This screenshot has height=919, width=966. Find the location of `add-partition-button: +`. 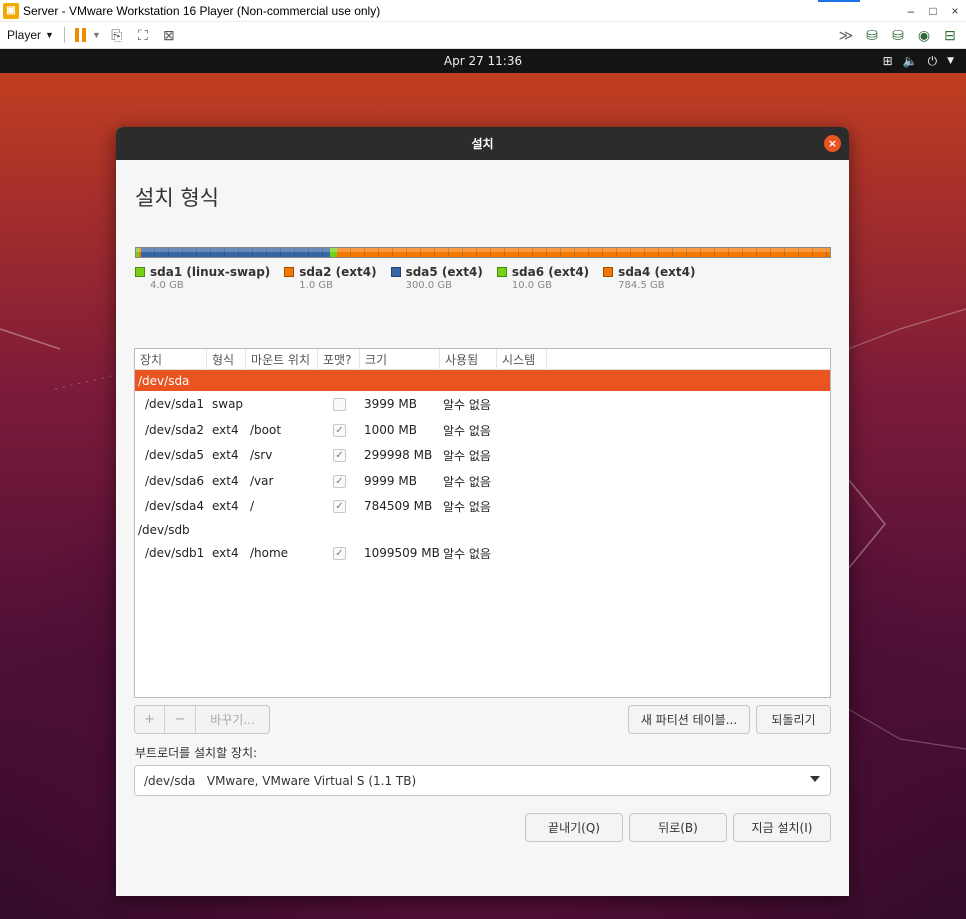

add-partition-button: + is located at coordinates (150, 719).